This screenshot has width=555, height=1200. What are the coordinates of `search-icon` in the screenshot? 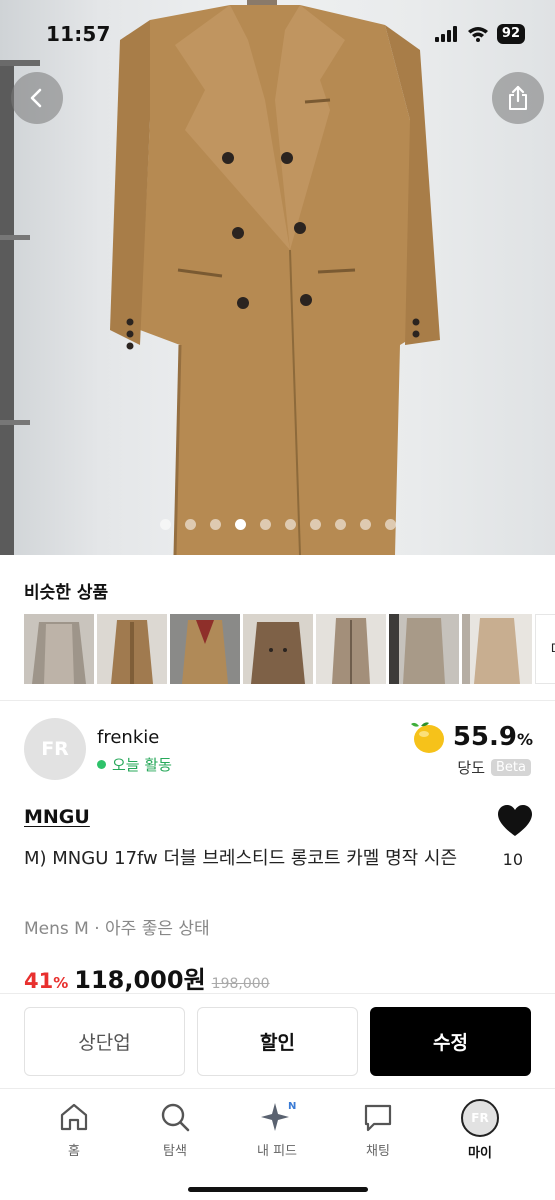 It's located at (175, 1117).